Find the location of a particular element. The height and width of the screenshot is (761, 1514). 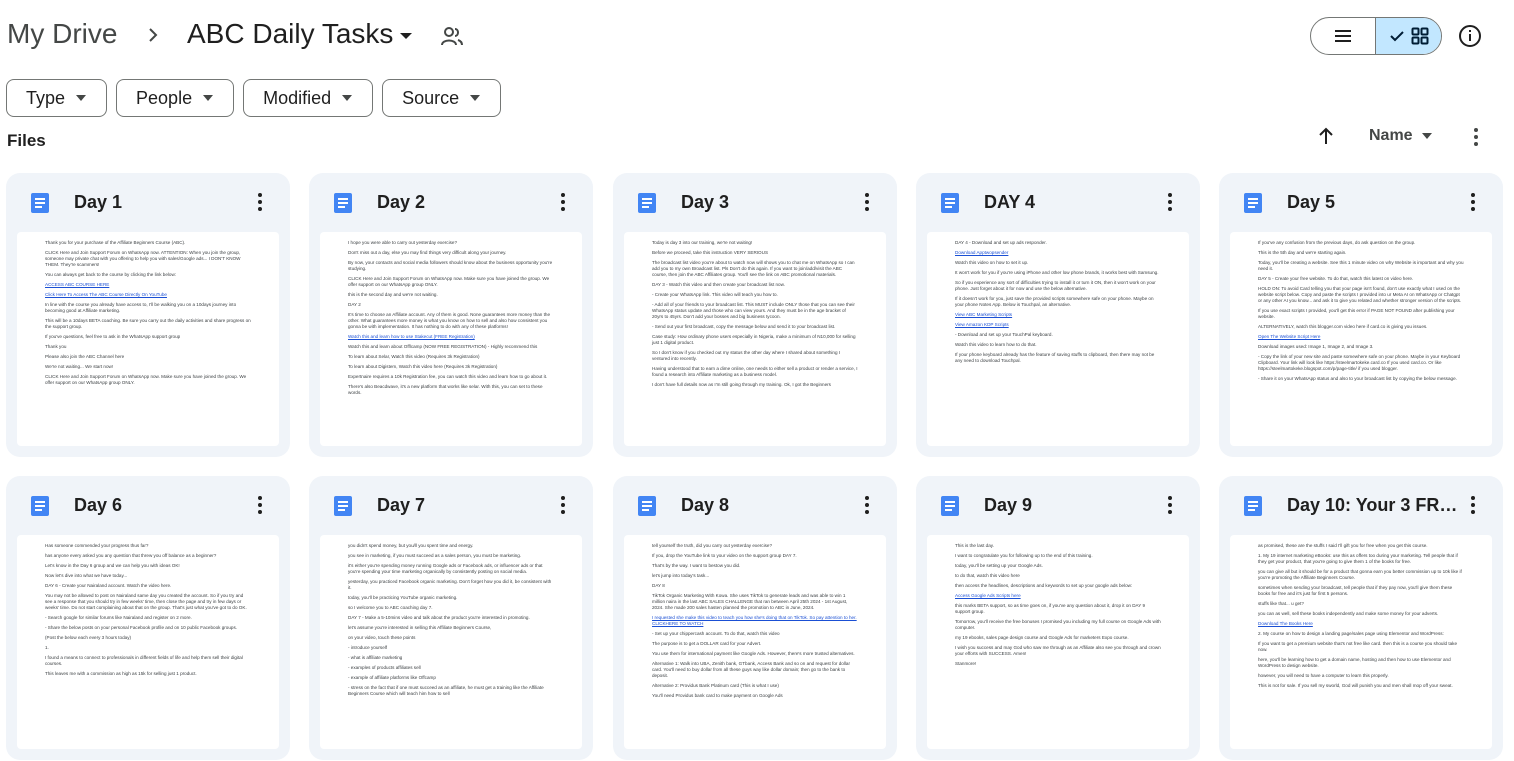

view-toggle is located at coordinates (1376, 36).